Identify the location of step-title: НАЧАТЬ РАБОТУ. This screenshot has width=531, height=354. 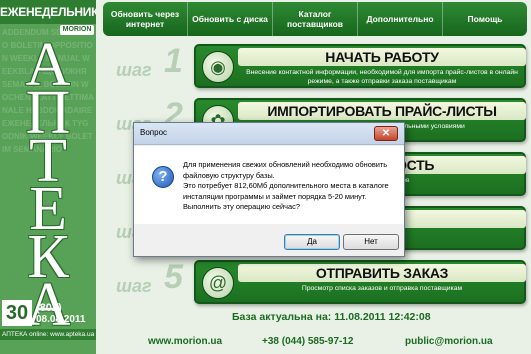
(382, 57).